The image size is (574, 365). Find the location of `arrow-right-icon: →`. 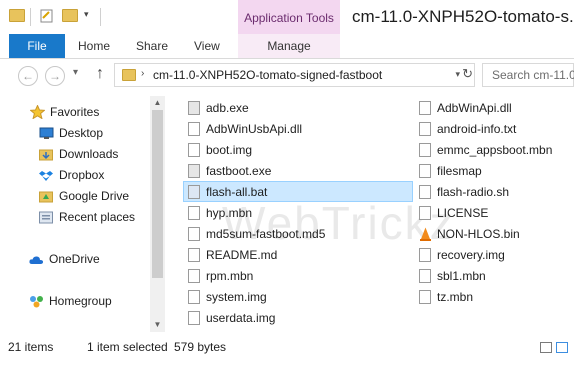

arrow-right-icon: → is located at coordinates (55, 76).